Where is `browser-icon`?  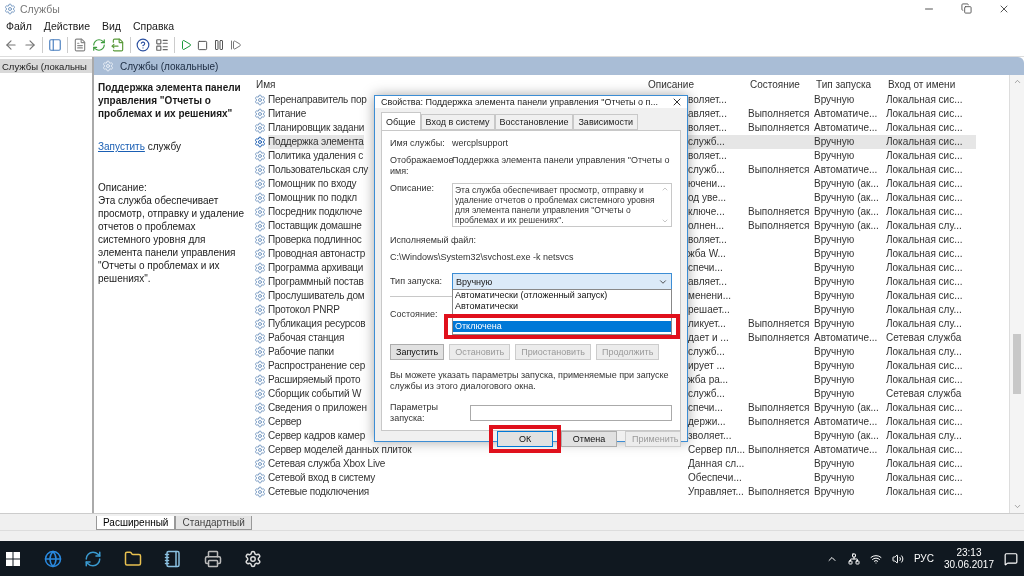
browser-icon is located at coordinates (53, 558).